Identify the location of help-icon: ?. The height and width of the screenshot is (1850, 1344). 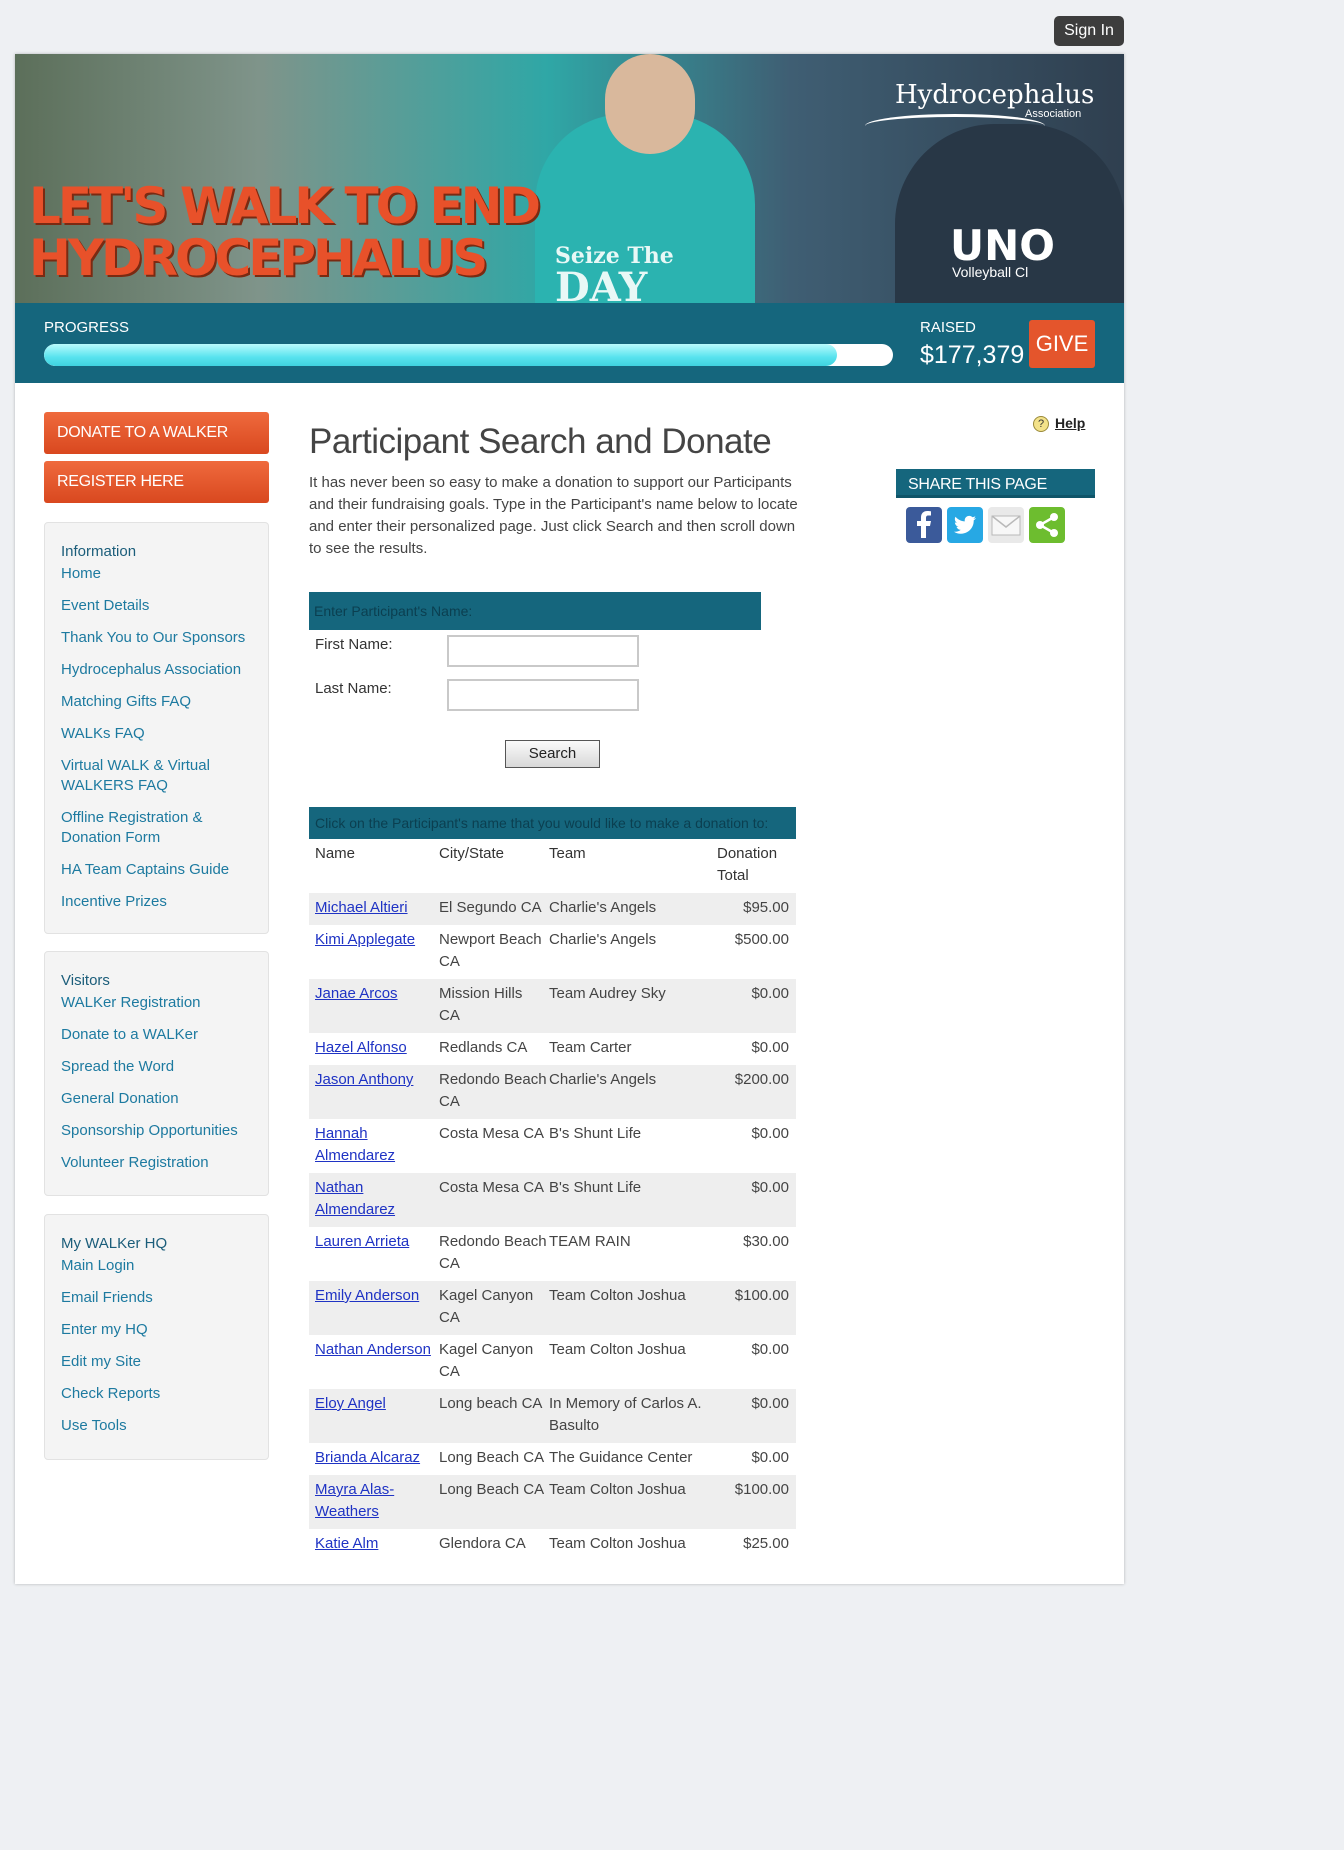
(1041, 424).